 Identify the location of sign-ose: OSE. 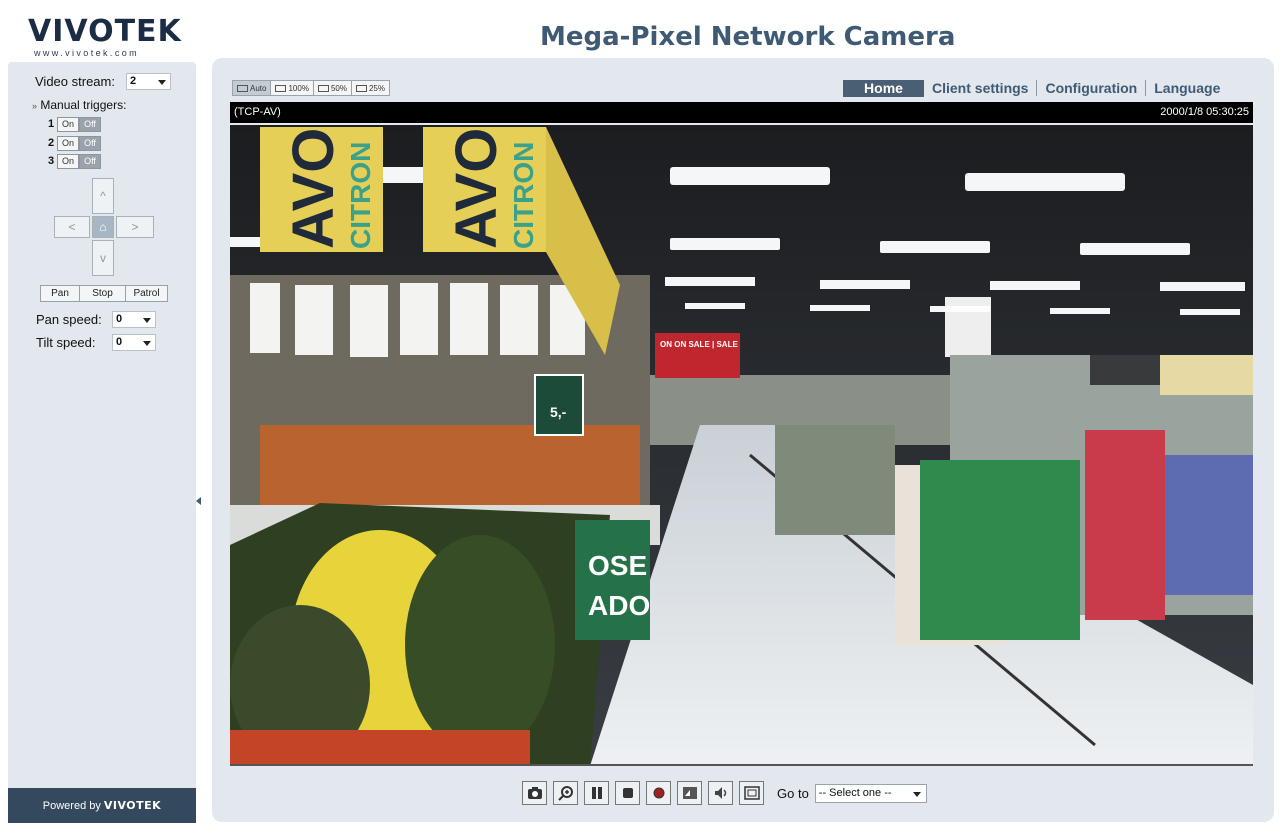
(617, 565).